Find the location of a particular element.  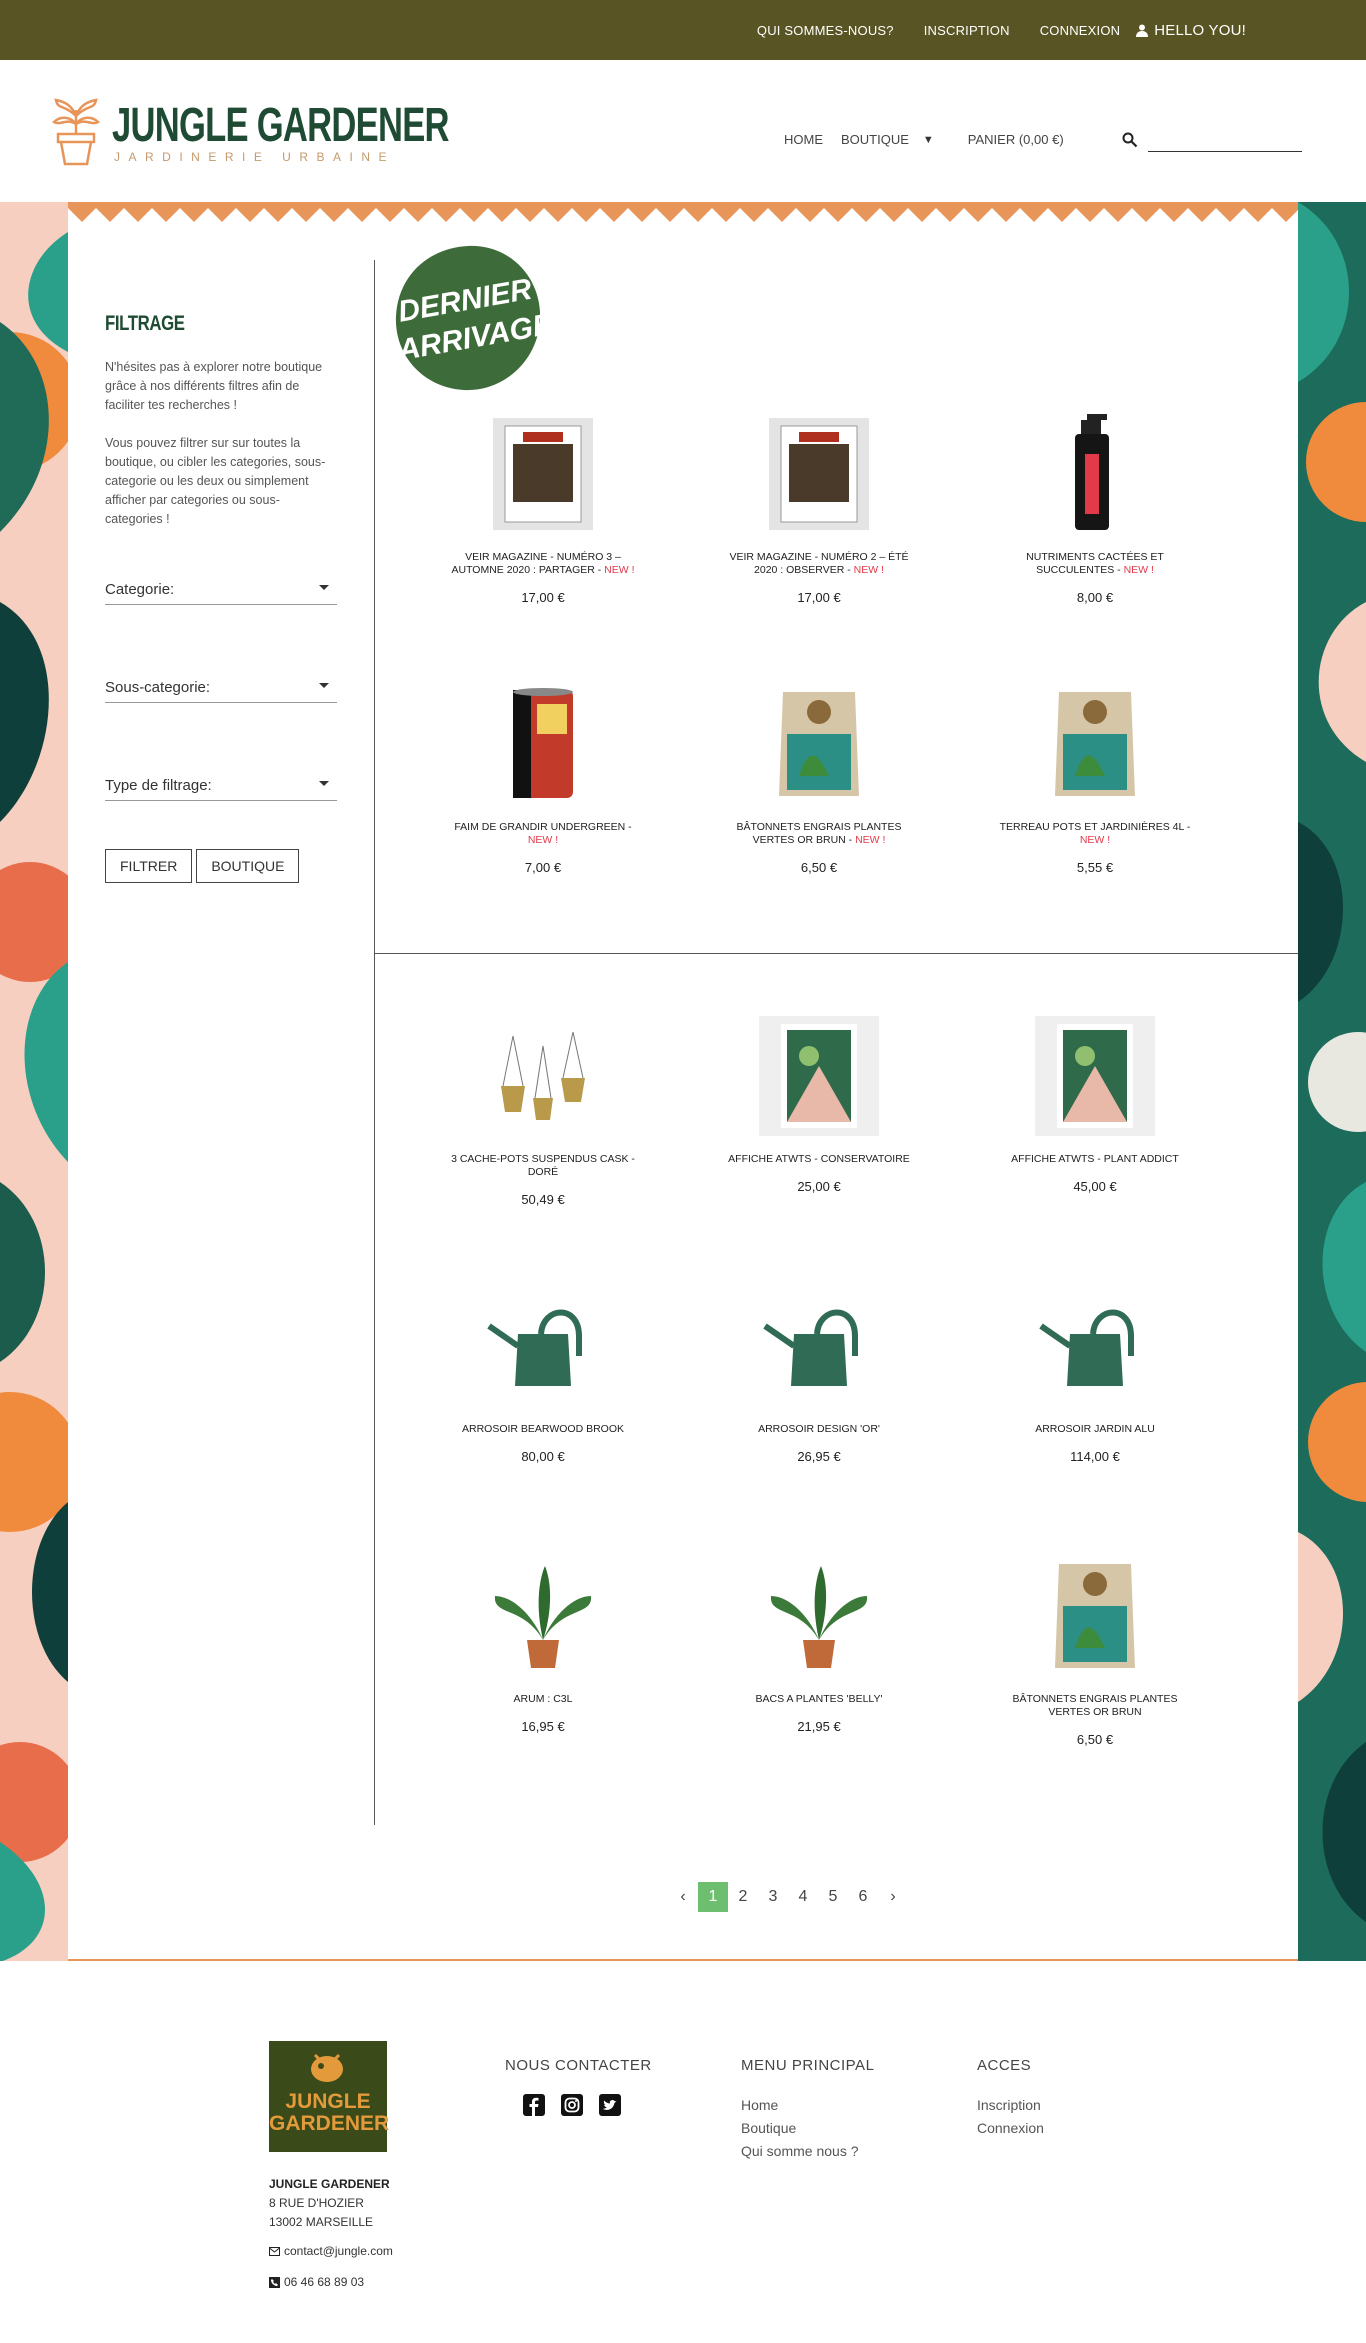

shop-button: BOUTIQUE is located at coordinates (248, 866).